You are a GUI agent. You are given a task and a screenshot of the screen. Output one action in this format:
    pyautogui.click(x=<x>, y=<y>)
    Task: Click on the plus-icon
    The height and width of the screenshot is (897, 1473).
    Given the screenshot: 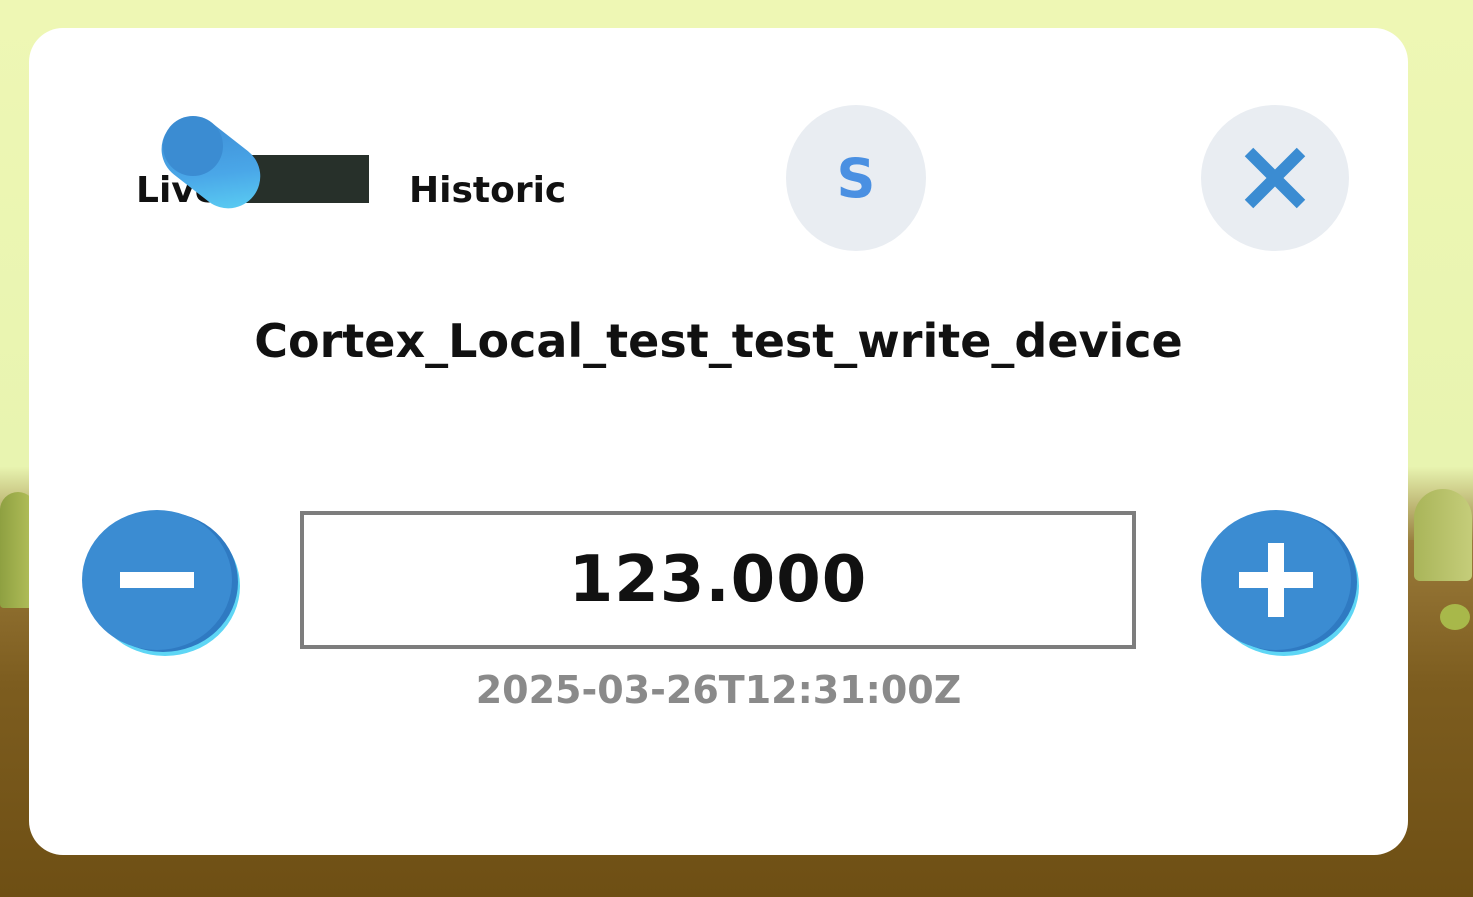 What is the action you would take?
    pyautogui.click(x=1276, y=580)
    